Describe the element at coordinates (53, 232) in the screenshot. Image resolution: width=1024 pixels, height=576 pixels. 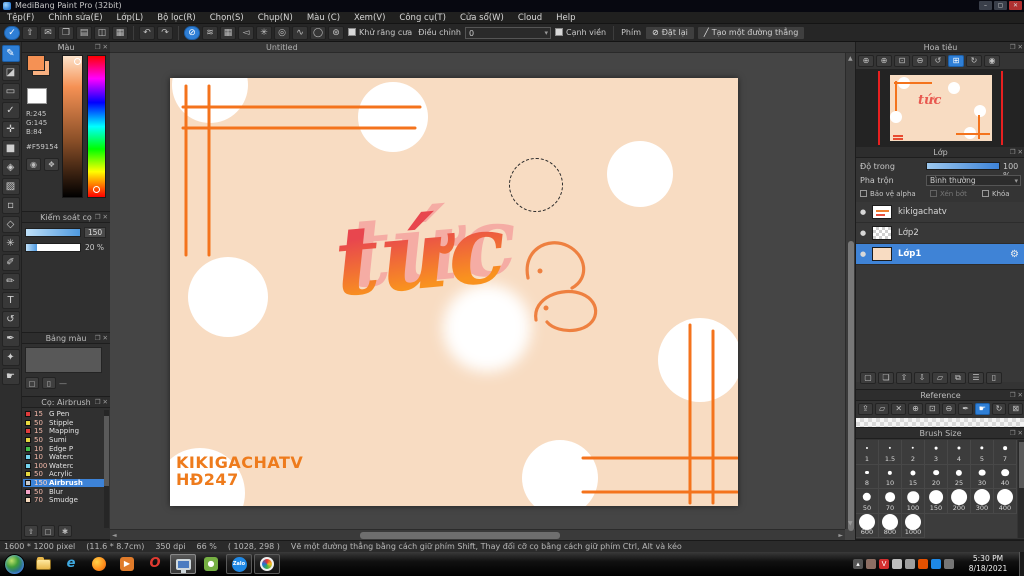
I see `brush-size-slider` at that location.